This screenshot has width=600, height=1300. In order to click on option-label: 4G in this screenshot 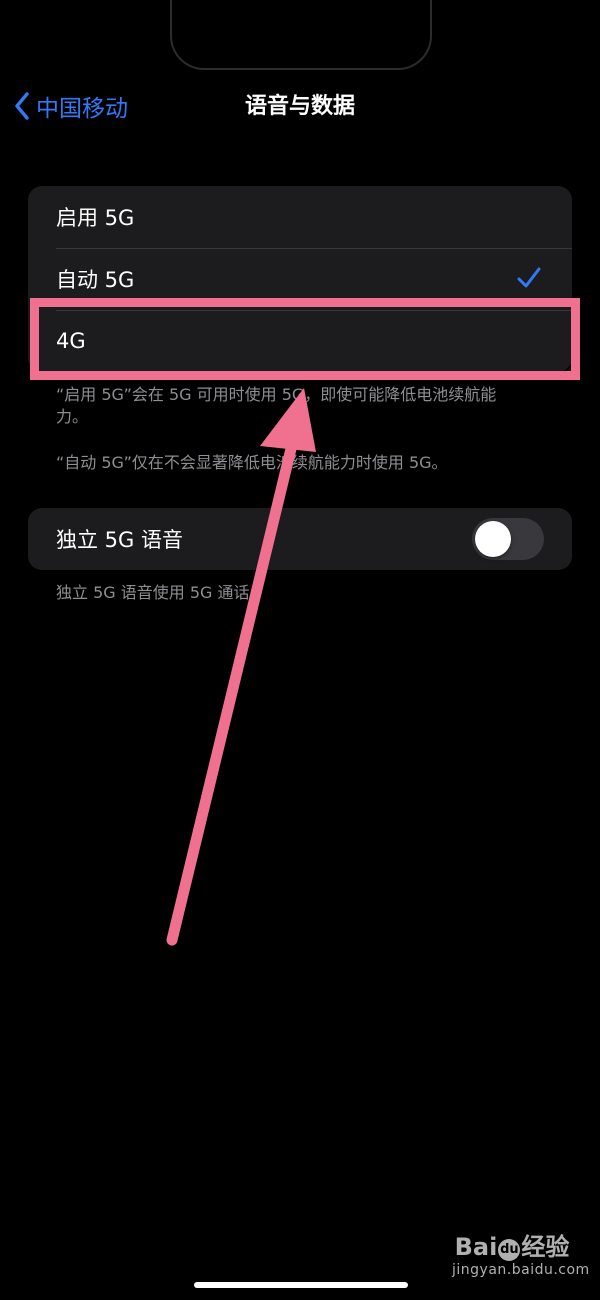, I will do `click(71, 341)`.